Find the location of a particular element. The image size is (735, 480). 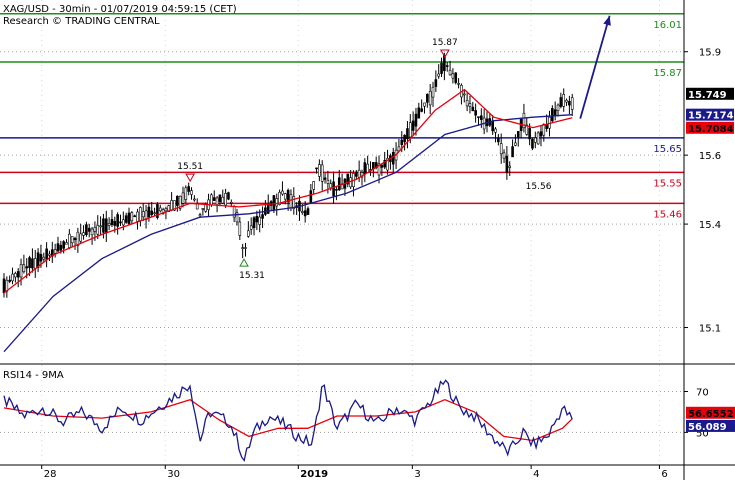

swing-low-label: 15.31 is located at coordinates (252, 276).